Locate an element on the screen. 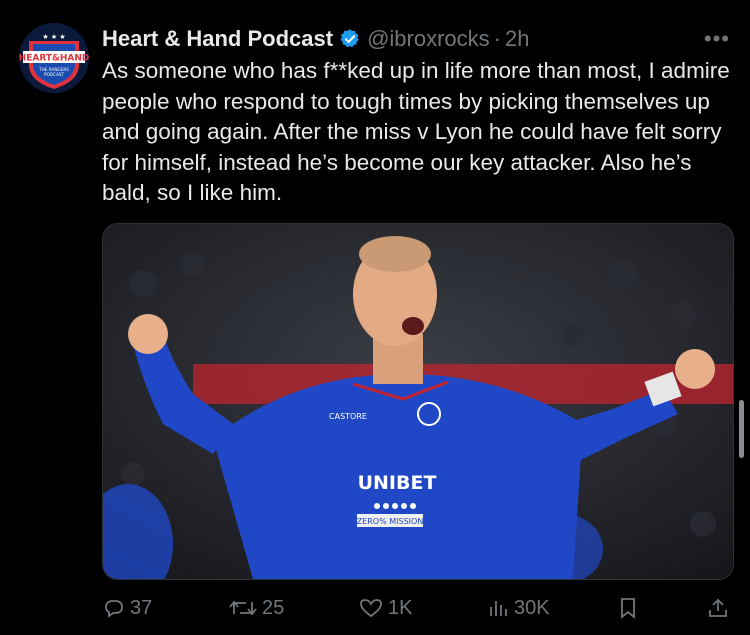  reply-icon is located at coordinates (114, 609).